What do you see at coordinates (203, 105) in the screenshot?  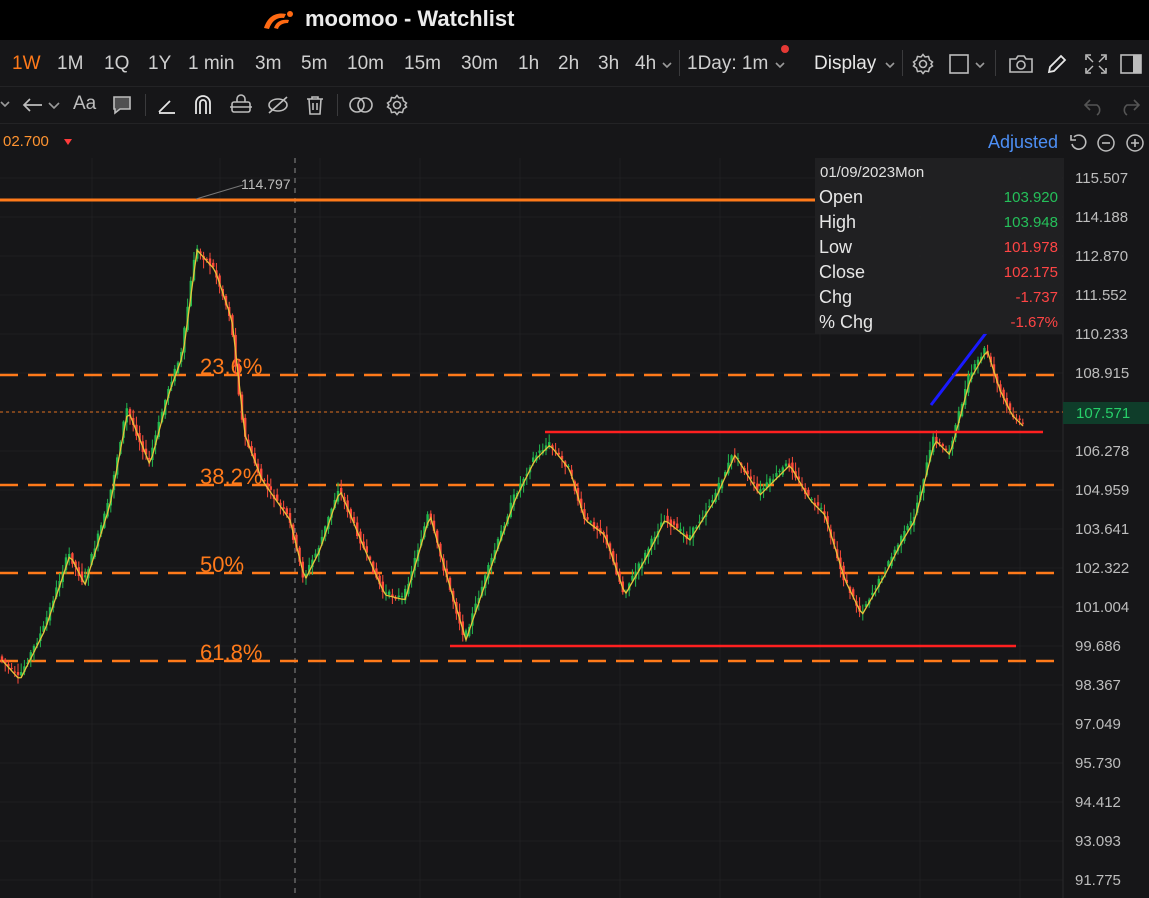 I see `magnet-icon` at bounding box center [203, 105].